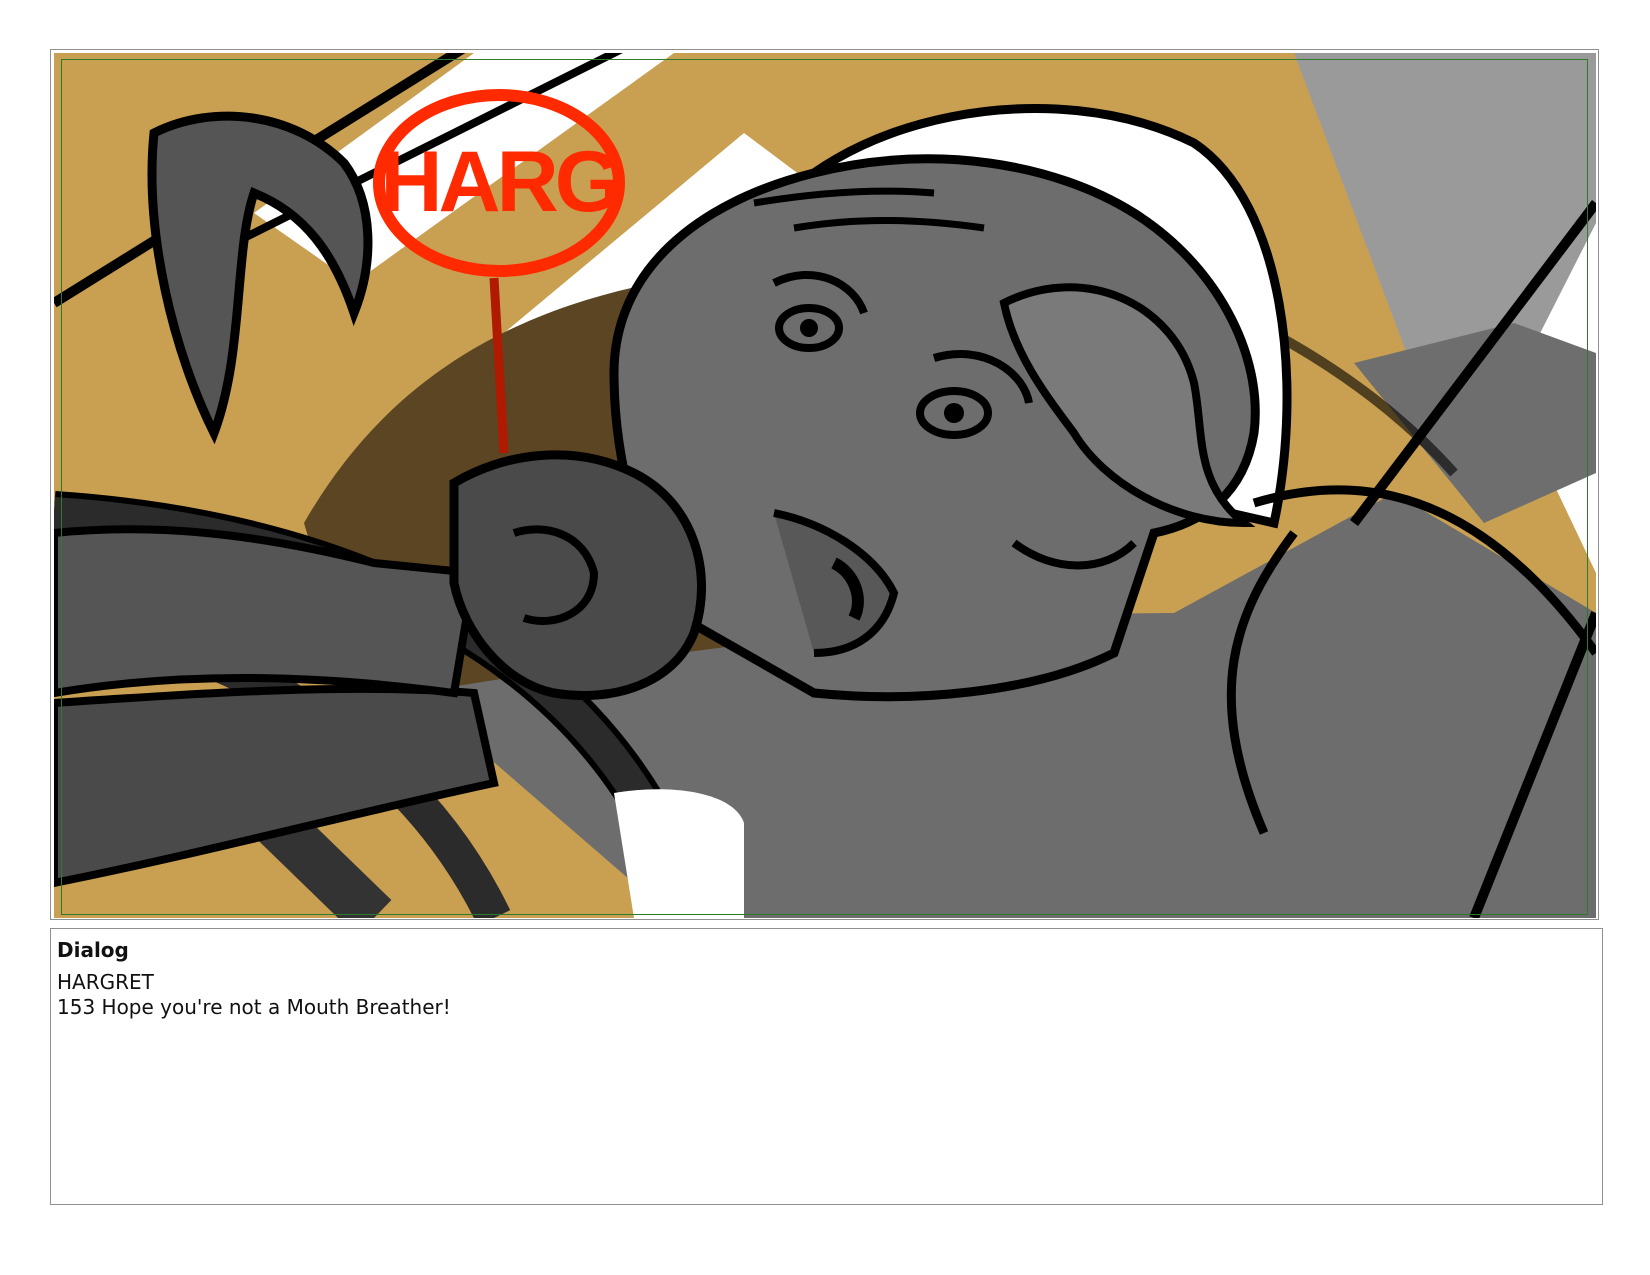 Image resolution: width=1650 pixels, height=1275 pixels. What do you see at coordinates (254, 1007) in the screenshot?
I see `dialog-line: 153 Hope you're not a Mouth Breather!` at bounding box center [254, 1007].